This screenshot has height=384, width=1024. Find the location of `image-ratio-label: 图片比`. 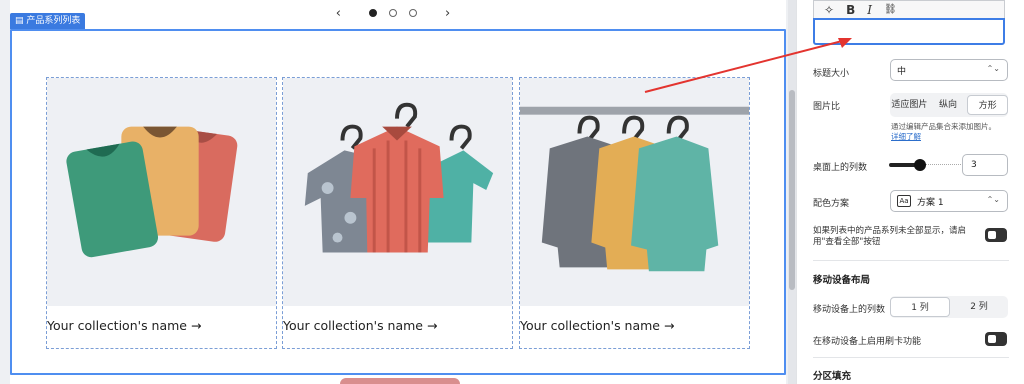

image-ratio-label: 图片比 is located at coordinates (827, 107).